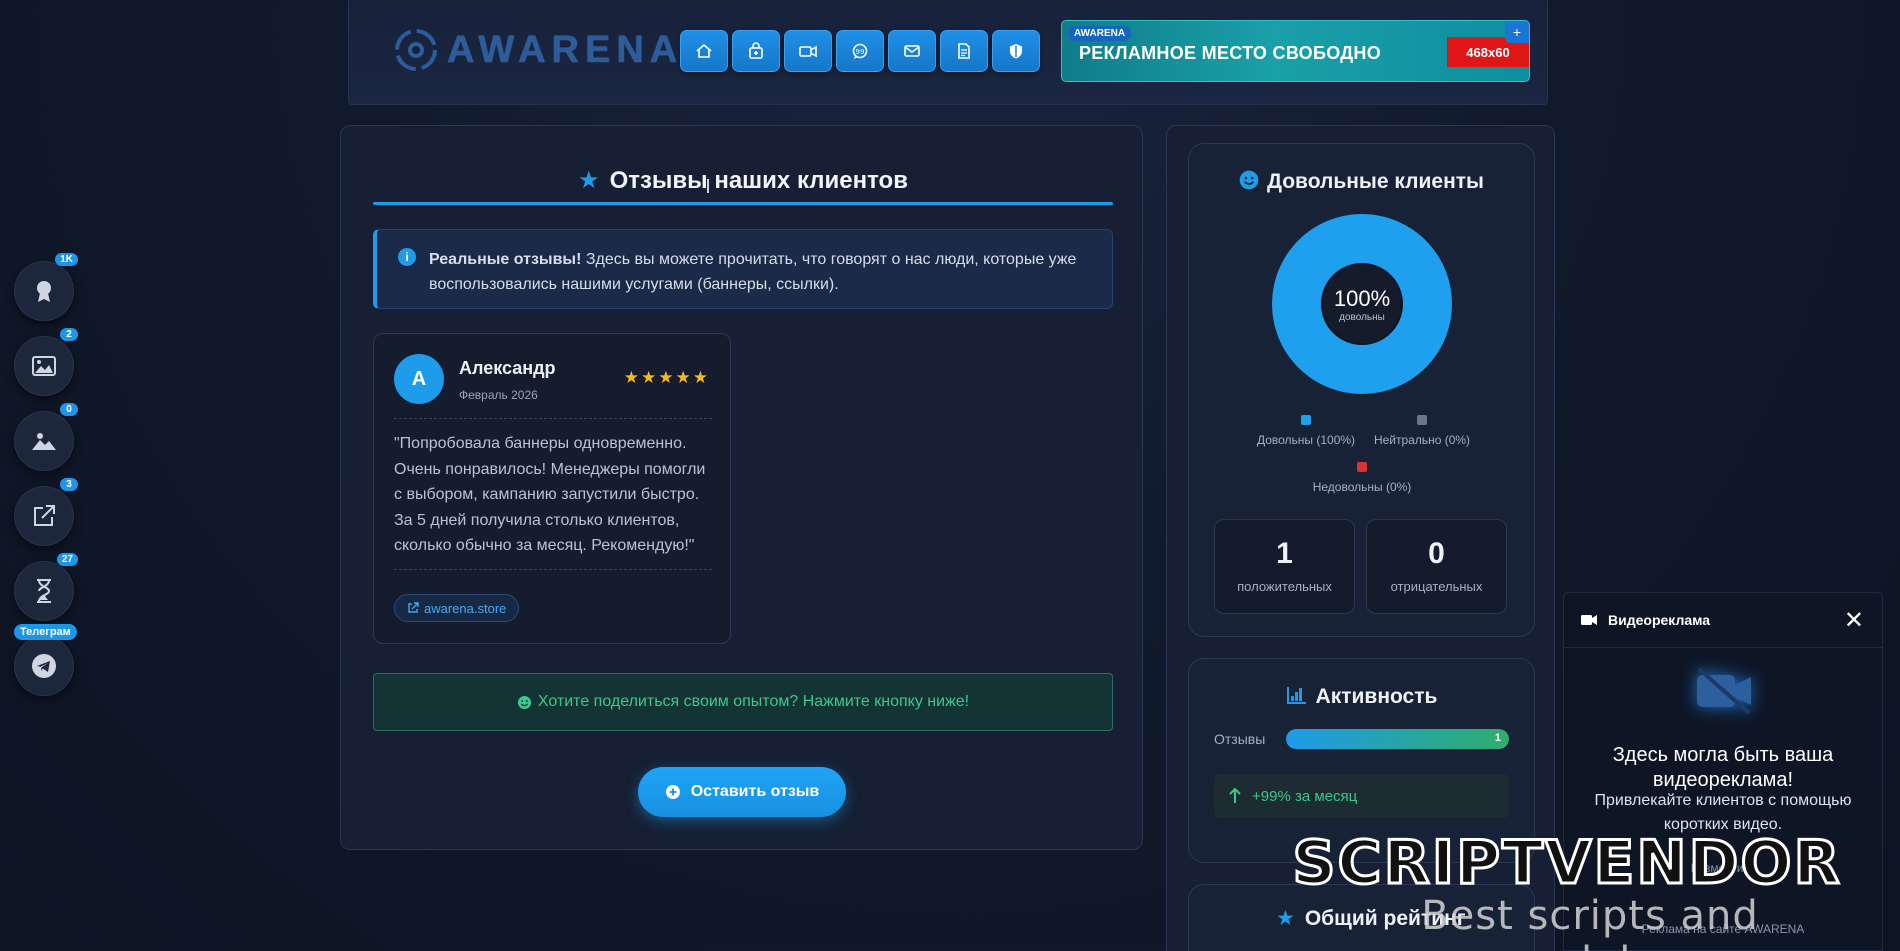 Image resolution: width=1900 pixels, height=951 pixels. I want to click on review-link-text: awarena.store, so click(465, 608).